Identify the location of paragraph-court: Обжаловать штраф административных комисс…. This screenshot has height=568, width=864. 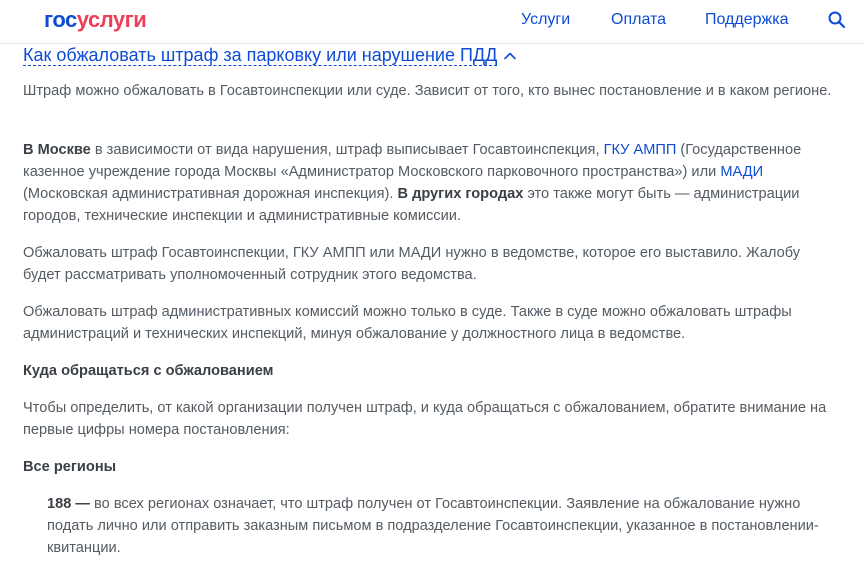
(407, 323).